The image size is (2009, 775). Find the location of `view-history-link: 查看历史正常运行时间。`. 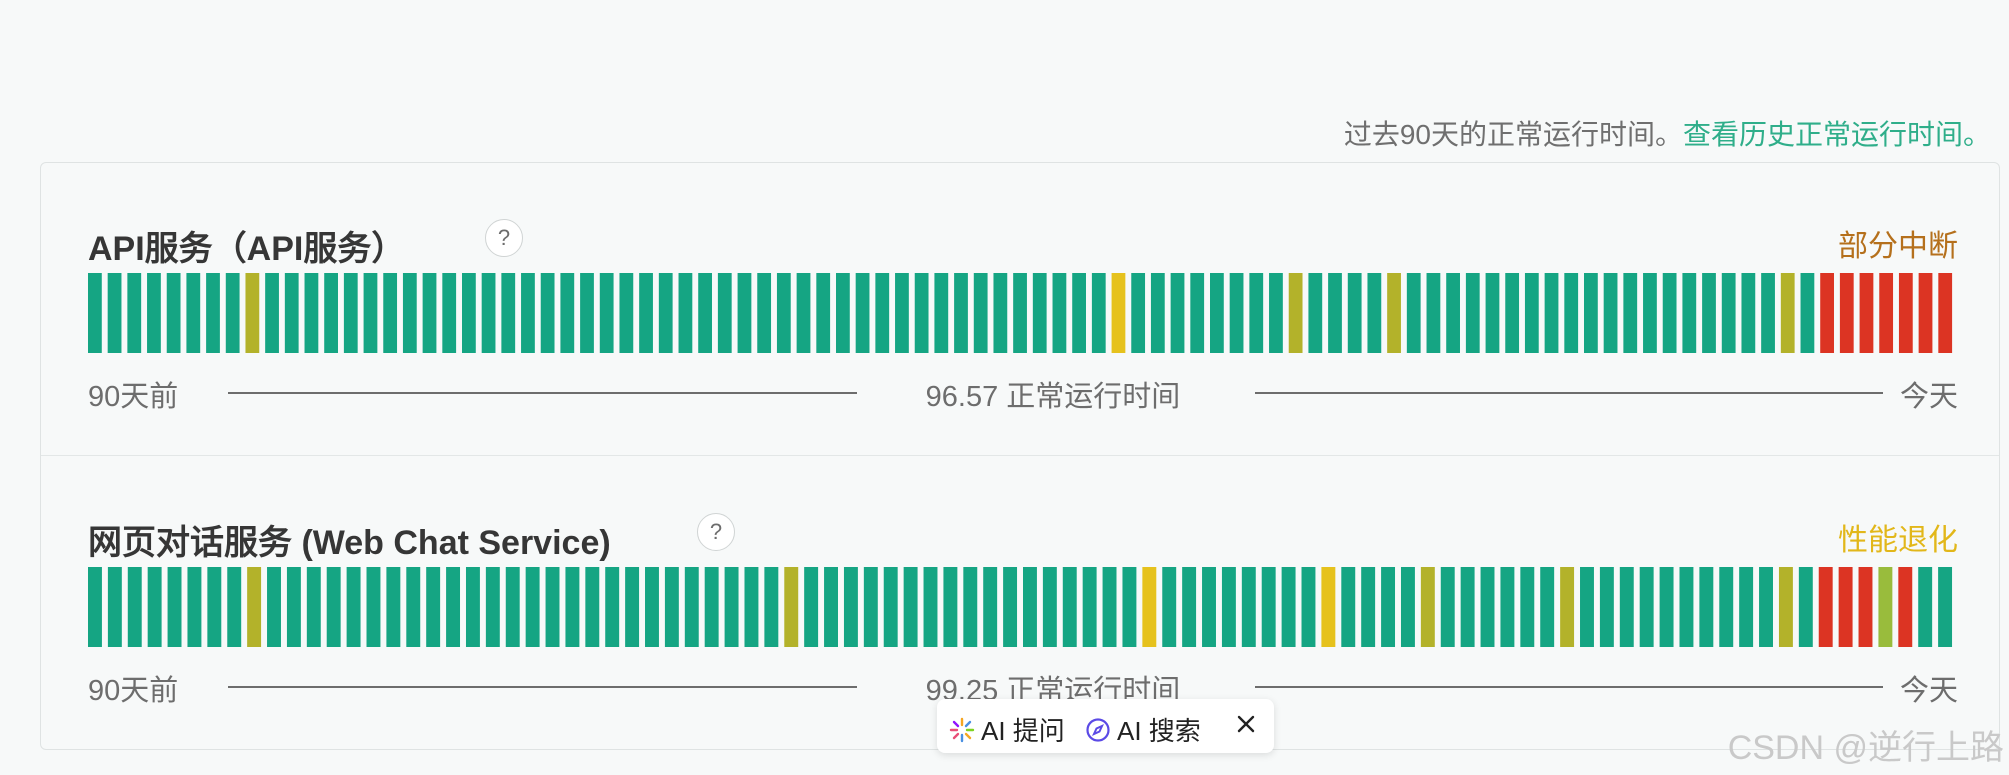

view-history-link: 查看历史正常运行时间。 is located at coordinates (1837, 134).